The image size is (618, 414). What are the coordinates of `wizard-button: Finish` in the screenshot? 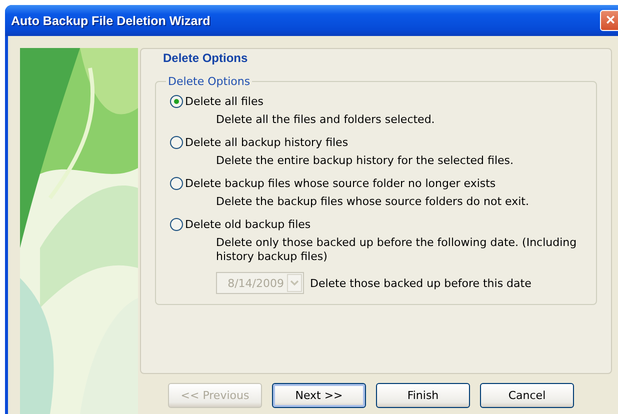 It's located at (423, 395).